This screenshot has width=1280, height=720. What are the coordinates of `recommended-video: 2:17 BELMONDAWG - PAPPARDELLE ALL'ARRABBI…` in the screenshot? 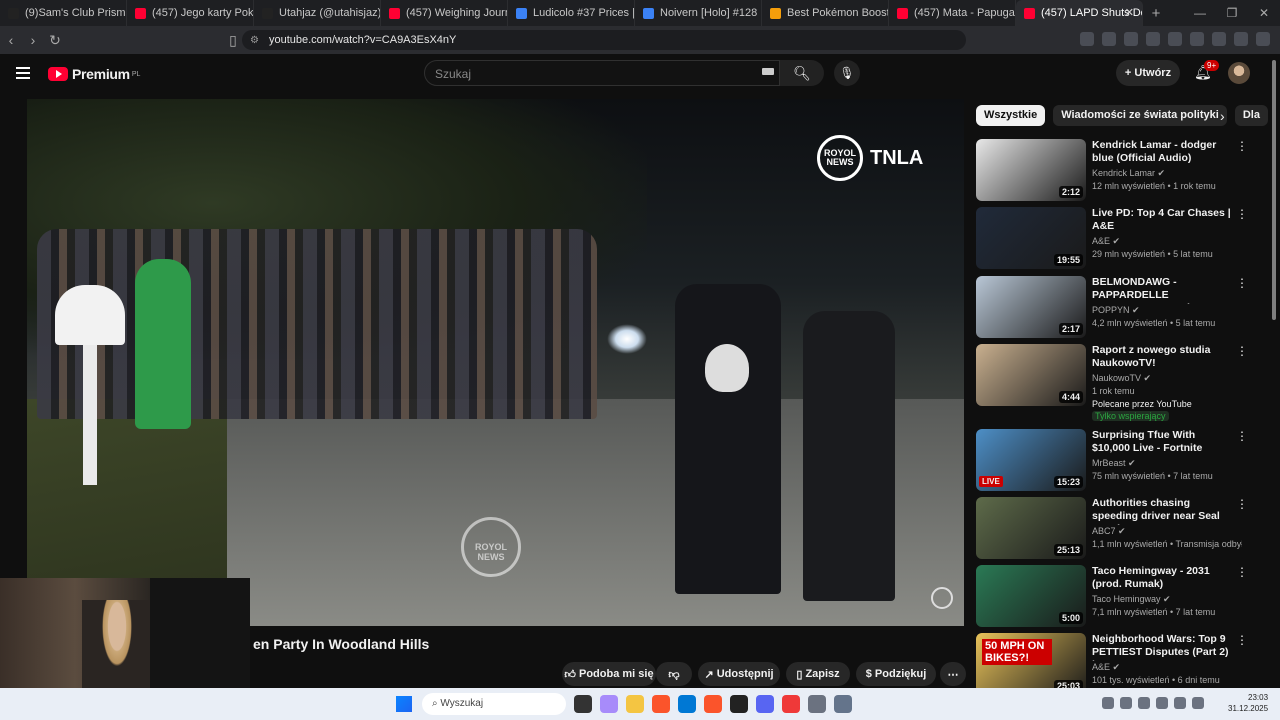 It's located at (1121, 308).